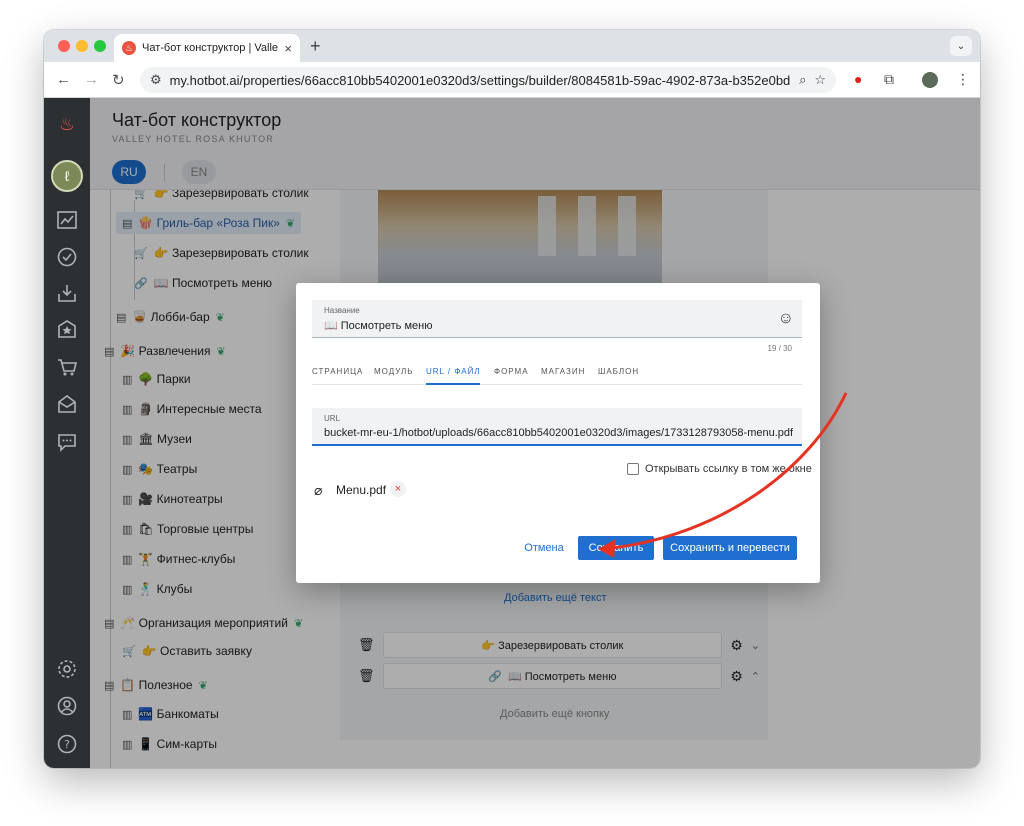 The height and width of the screenshot is (826, 1024). Describe the element at coordinates (332, 418) in the screenshot. I see `url-field-label: URL` at that location.